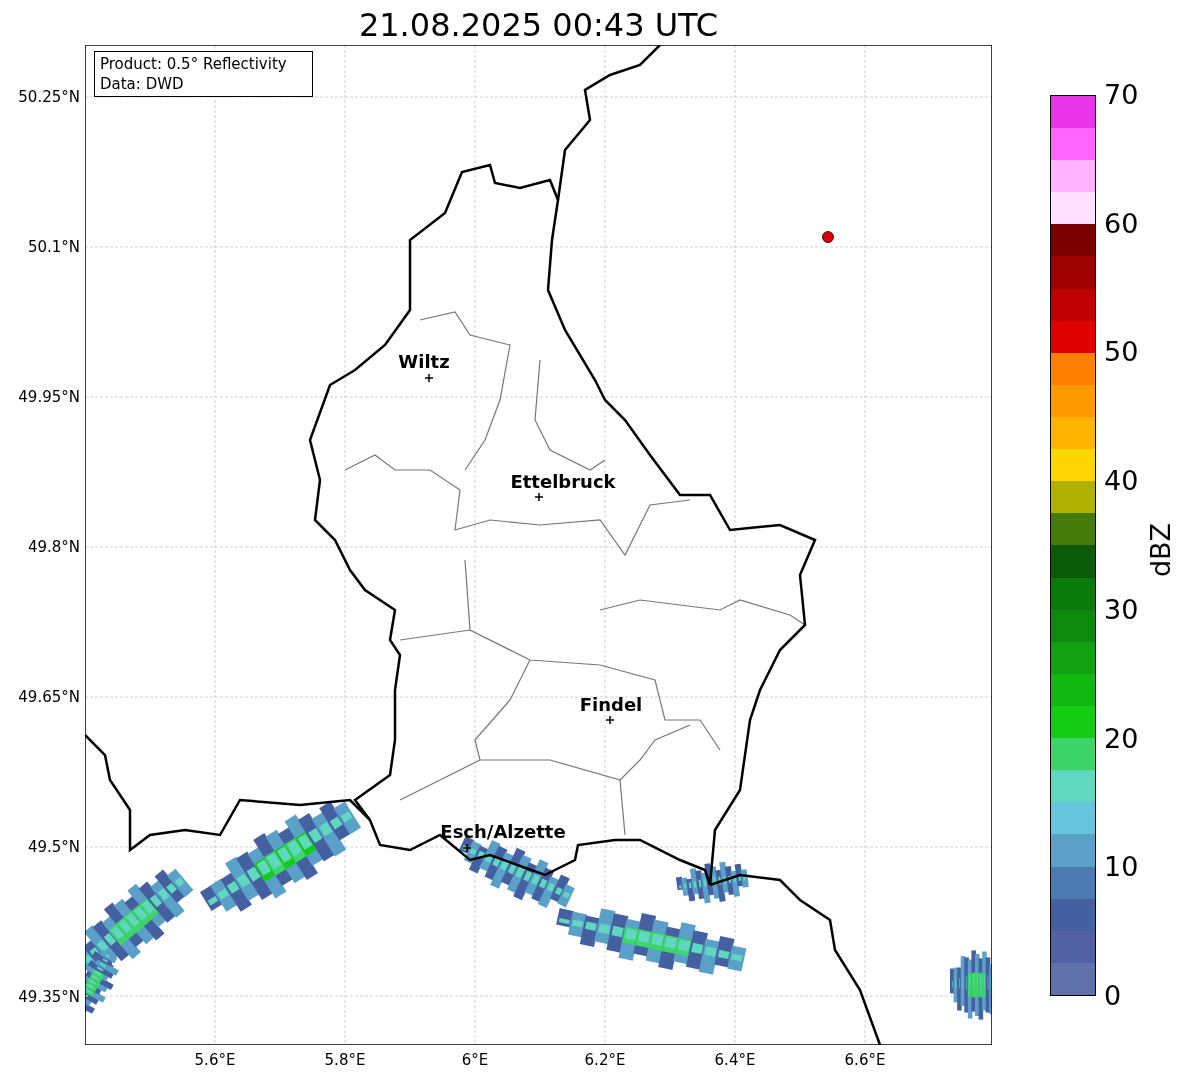 This screenshot has width=1184, height=1081. I want to click on station-marker, so click(828, 237).